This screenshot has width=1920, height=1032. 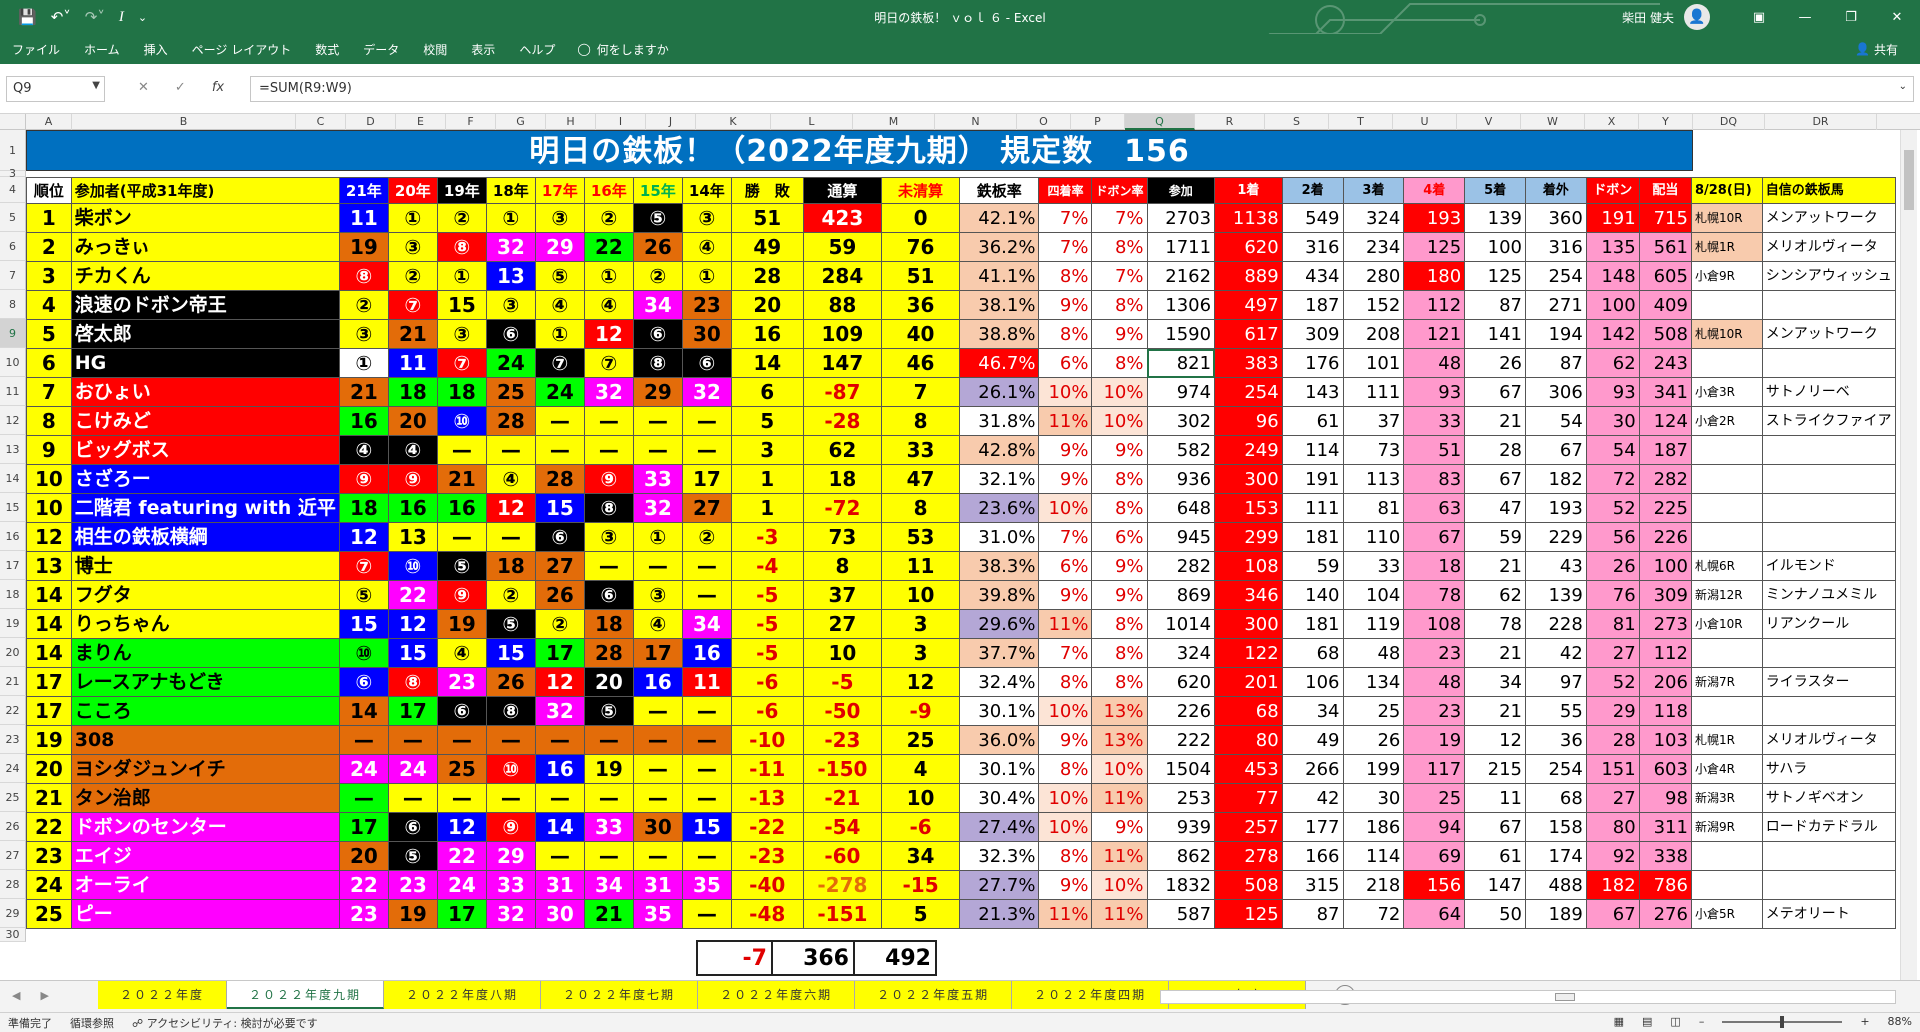 What do you see at coordinates (1312, 885) in the screenshot?
I see `cell-s: 315` at bounding box center [1312, 885].